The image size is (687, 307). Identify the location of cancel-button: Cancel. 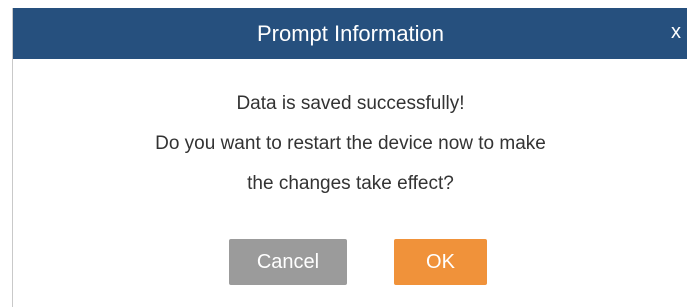
(288, 262).